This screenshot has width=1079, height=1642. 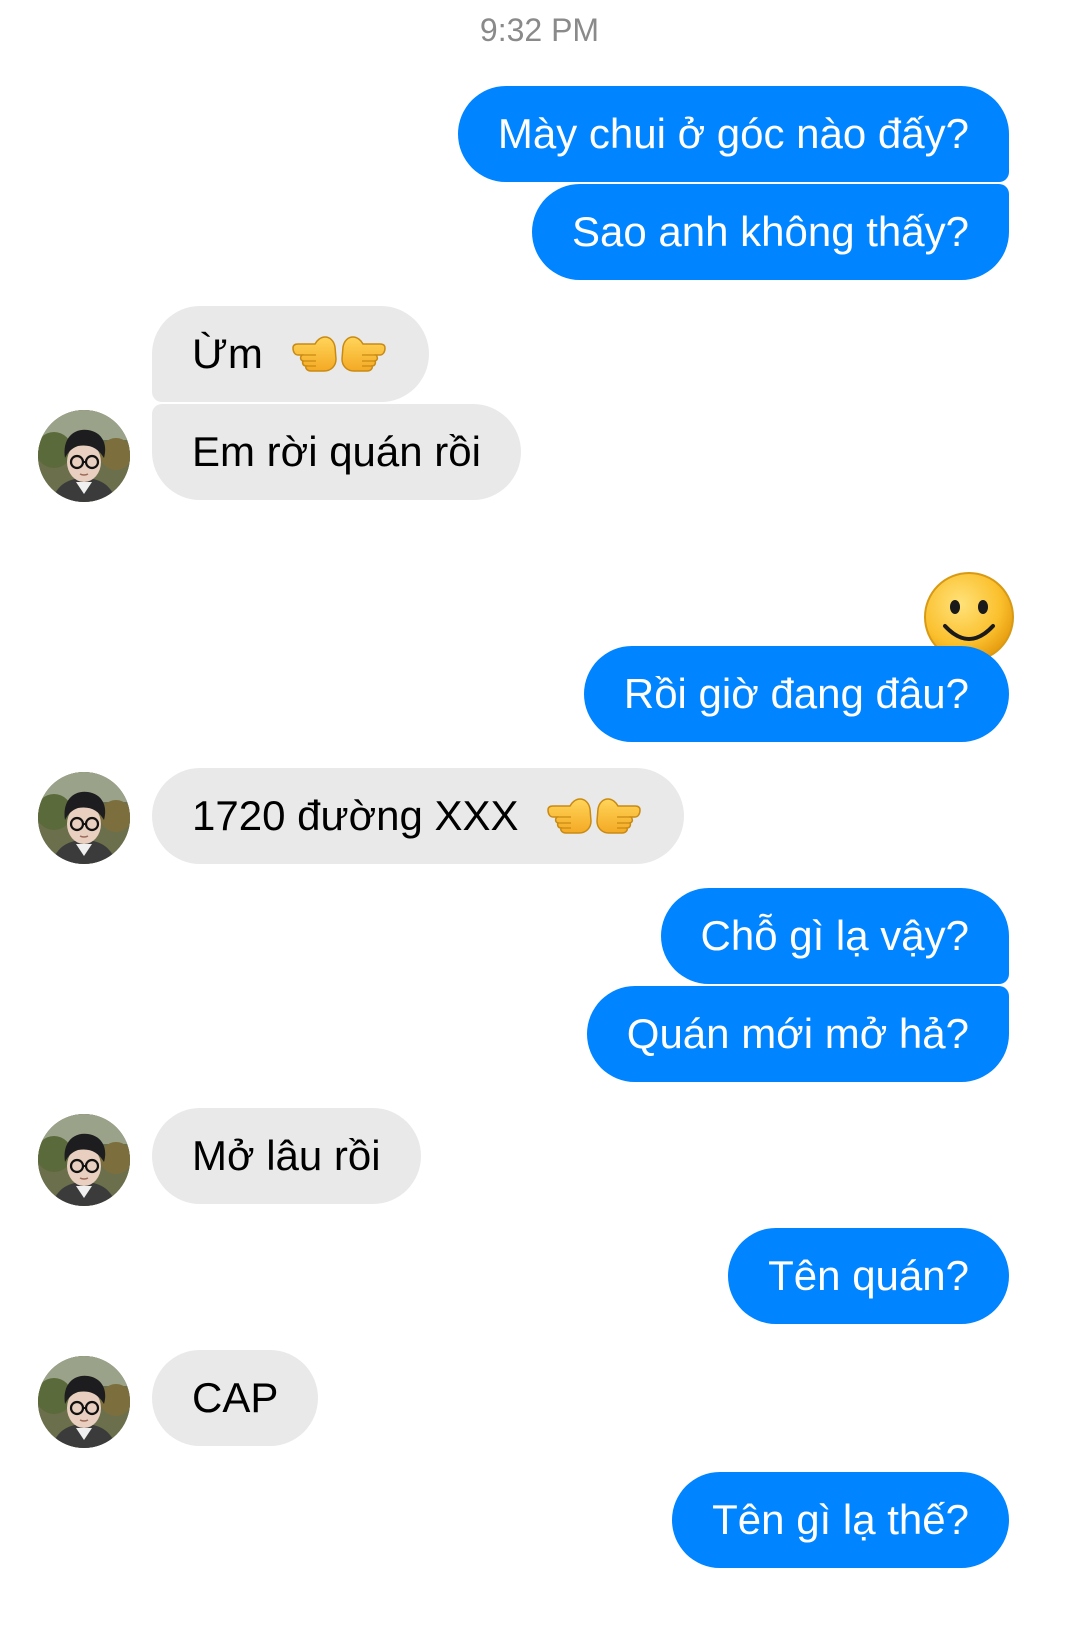 I want to click on outgoing-message: Rồi giờ đang đâu?, so click(x=796, y=694).